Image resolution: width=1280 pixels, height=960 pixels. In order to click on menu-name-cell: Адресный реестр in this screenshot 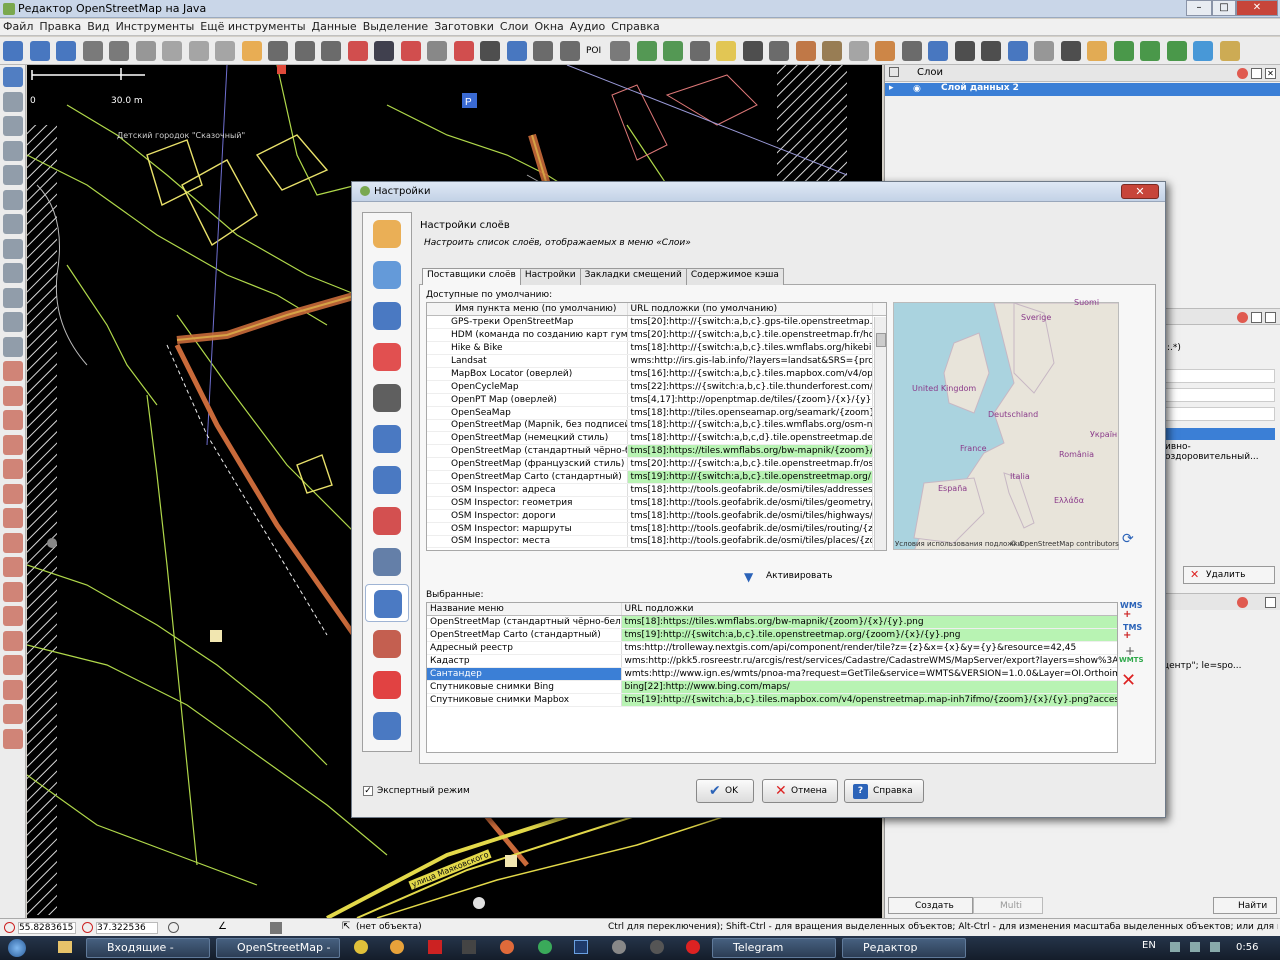, I will do `click(524, 648)`.